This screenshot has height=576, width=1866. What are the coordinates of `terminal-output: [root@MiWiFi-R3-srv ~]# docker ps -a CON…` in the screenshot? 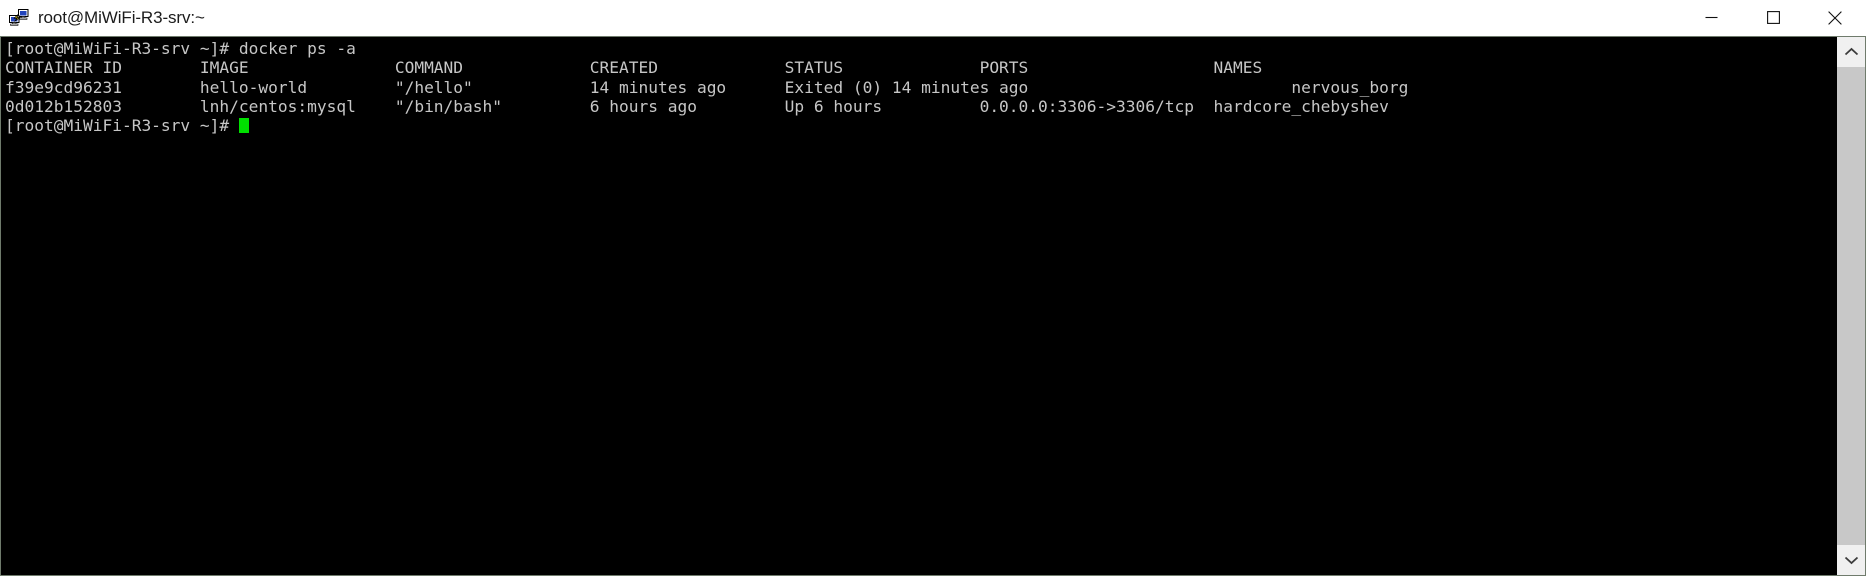 It's located at (707, 87).